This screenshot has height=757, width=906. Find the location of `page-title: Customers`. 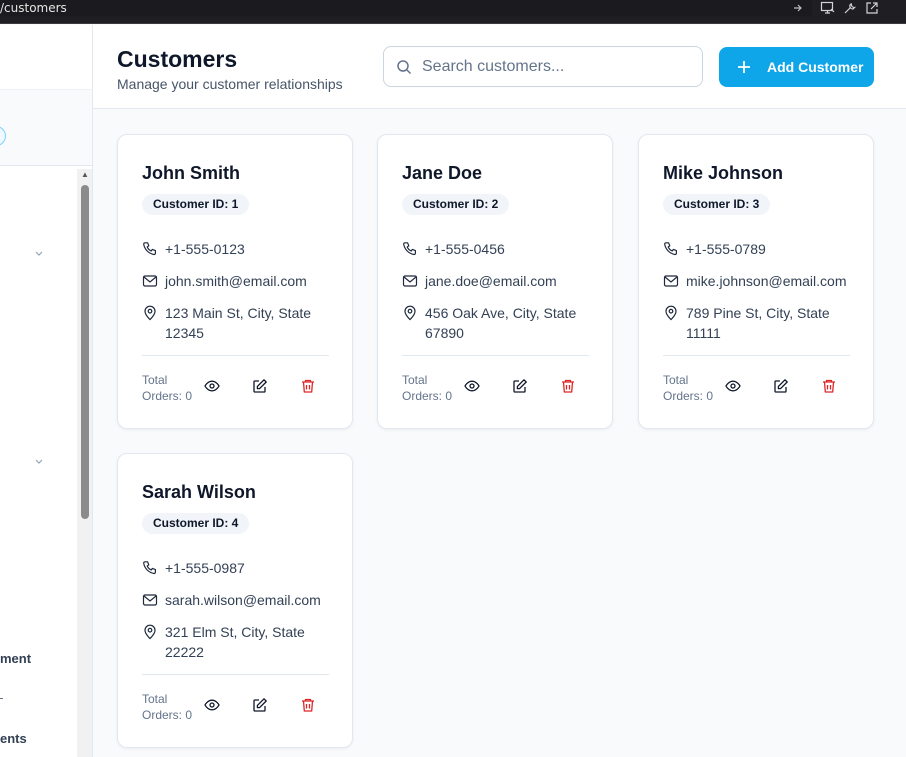

page-title: Customers is located at coordinates (177, 59).